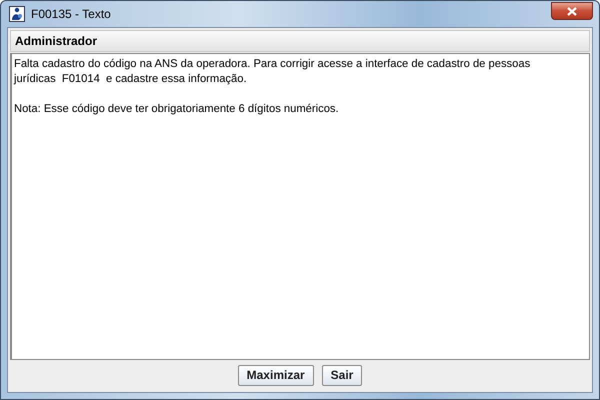 The height and width of the screenshot is (400, 600). I want to click on message-text: Falta cadastro do código na ANS da operadora. Para corrigir acesse a interface de cadastro de pessoas, so click(272, 64).